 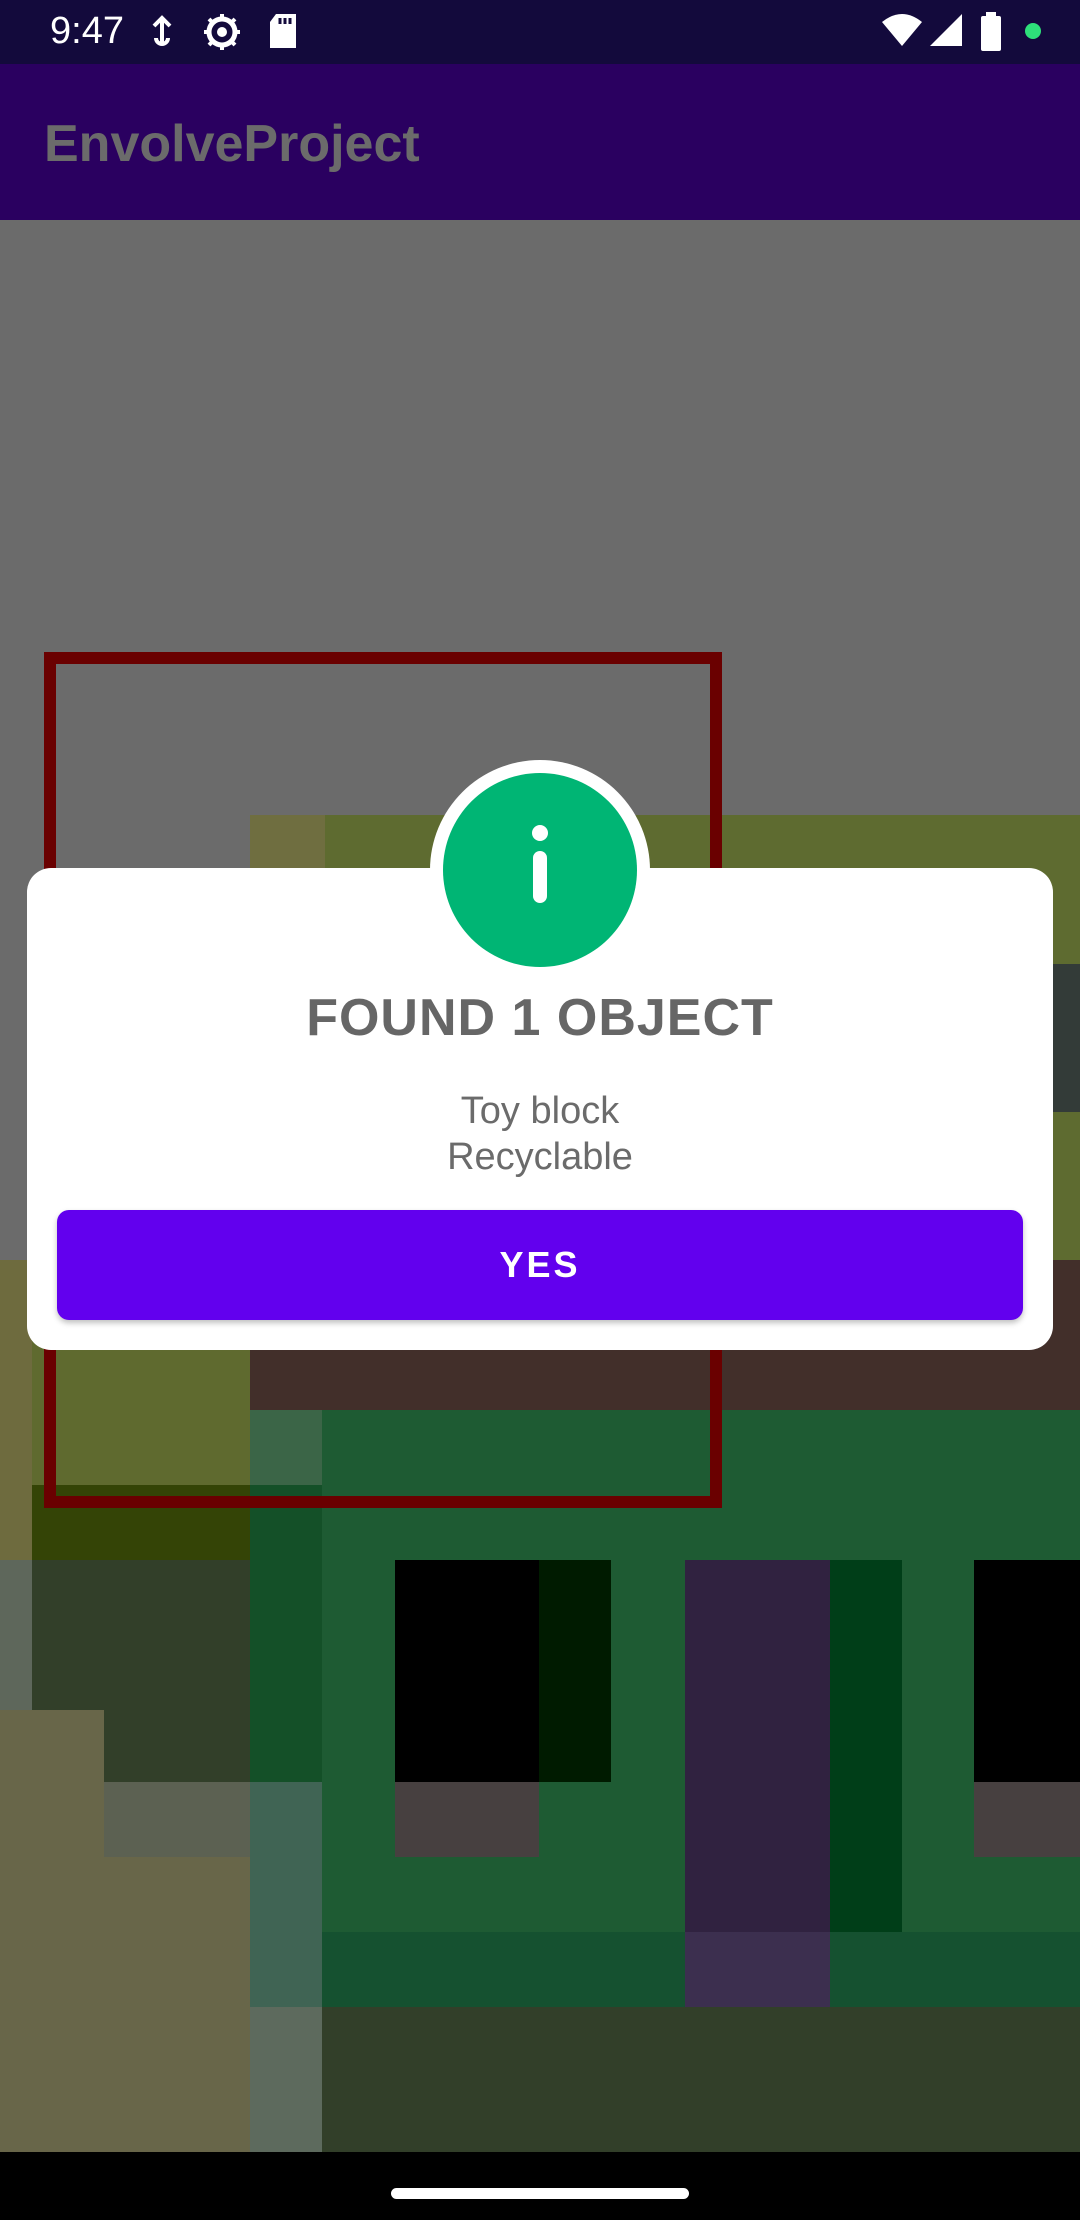 What do you see at coordinates (52, 1931) in the screenshot?
I see `scene-khaki` at bounding box center [52, 1931].